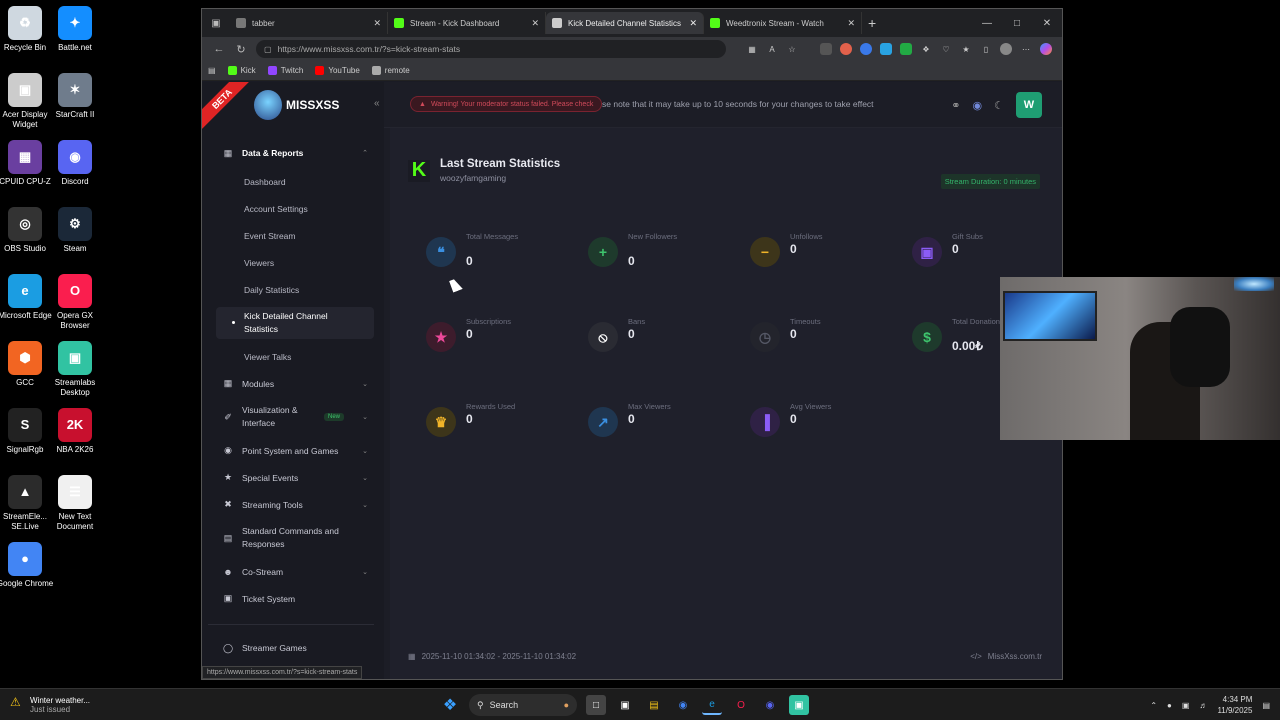  Describe the element at coordinates (999, 105) in the screenshot. I see `moon-icon: ☾` at that location.